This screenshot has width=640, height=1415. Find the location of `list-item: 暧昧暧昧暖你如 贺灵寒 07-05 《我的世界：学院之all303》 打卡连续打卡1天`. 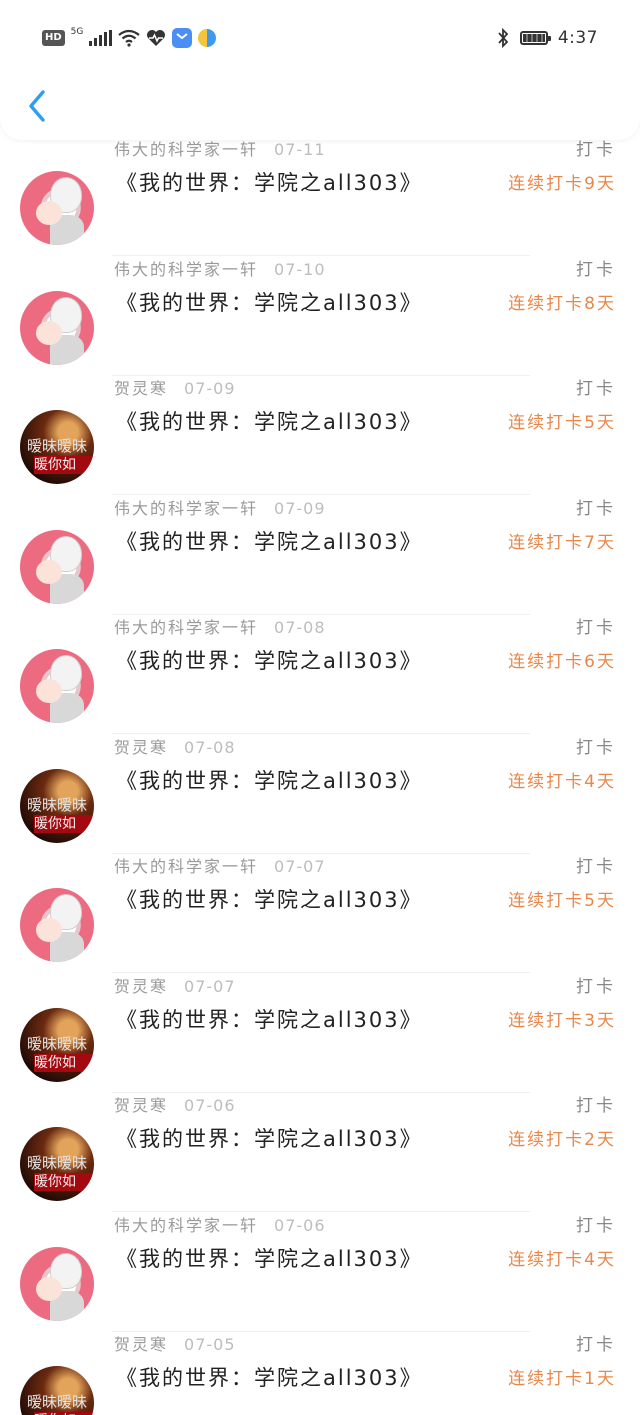

list-item: 暧昧暧昧暖你如 贺灵寒 07-05 《我的世界：学院之all303》 打卡连续打卡1天 is located at coordinates (320, 1373).